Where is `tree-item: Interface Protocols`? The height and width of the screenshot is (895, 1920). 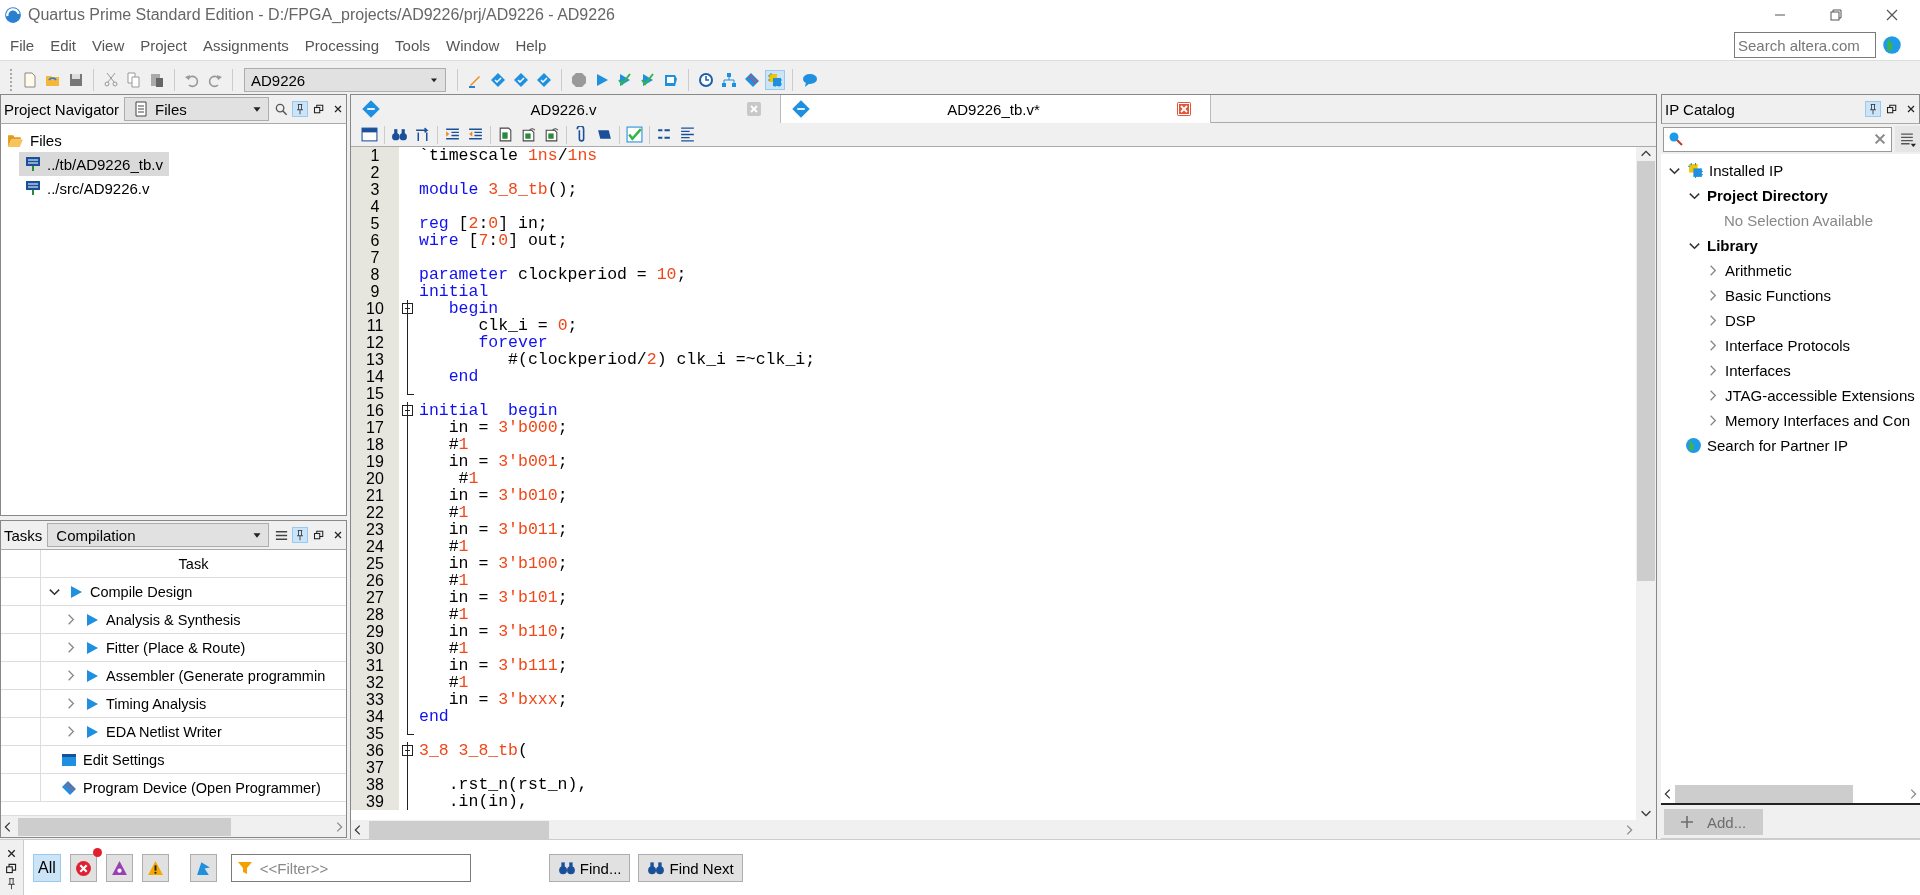 tree-item: Interface Protocols is located at coordinates (1788, 345).